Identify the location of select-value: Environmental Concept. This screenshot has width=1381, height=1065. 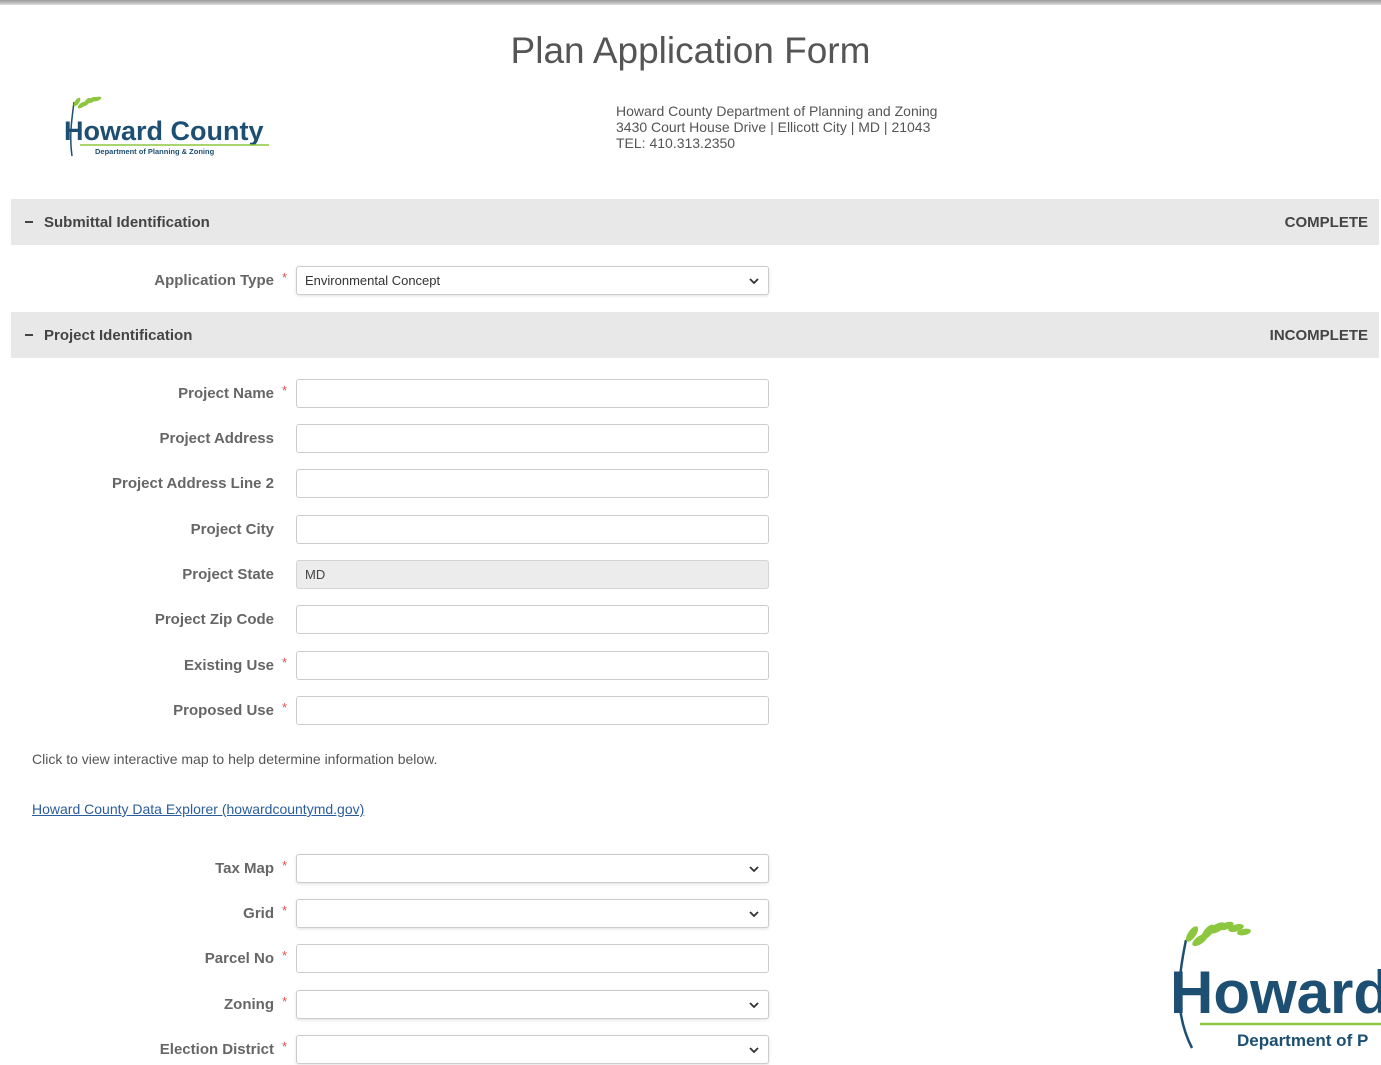
(373, 280).